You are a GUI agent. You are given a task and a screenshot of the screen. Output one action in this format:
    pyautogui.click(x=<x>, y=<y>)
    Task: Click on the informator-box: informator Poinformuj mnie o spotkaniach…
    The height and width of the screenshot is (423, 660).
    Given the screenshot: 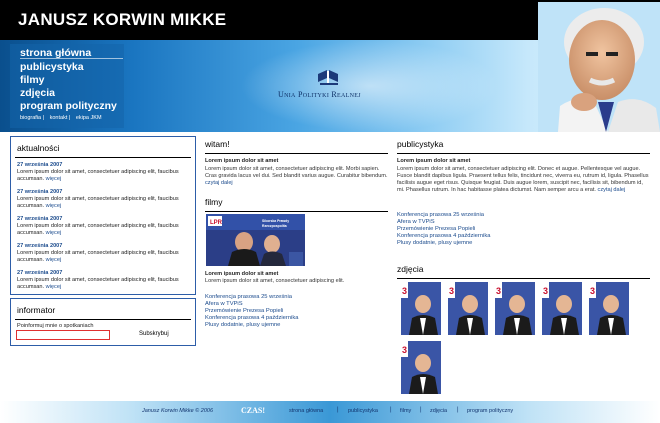 What is the action you would take?
    pyautogui.click(x=103, y=322)
    